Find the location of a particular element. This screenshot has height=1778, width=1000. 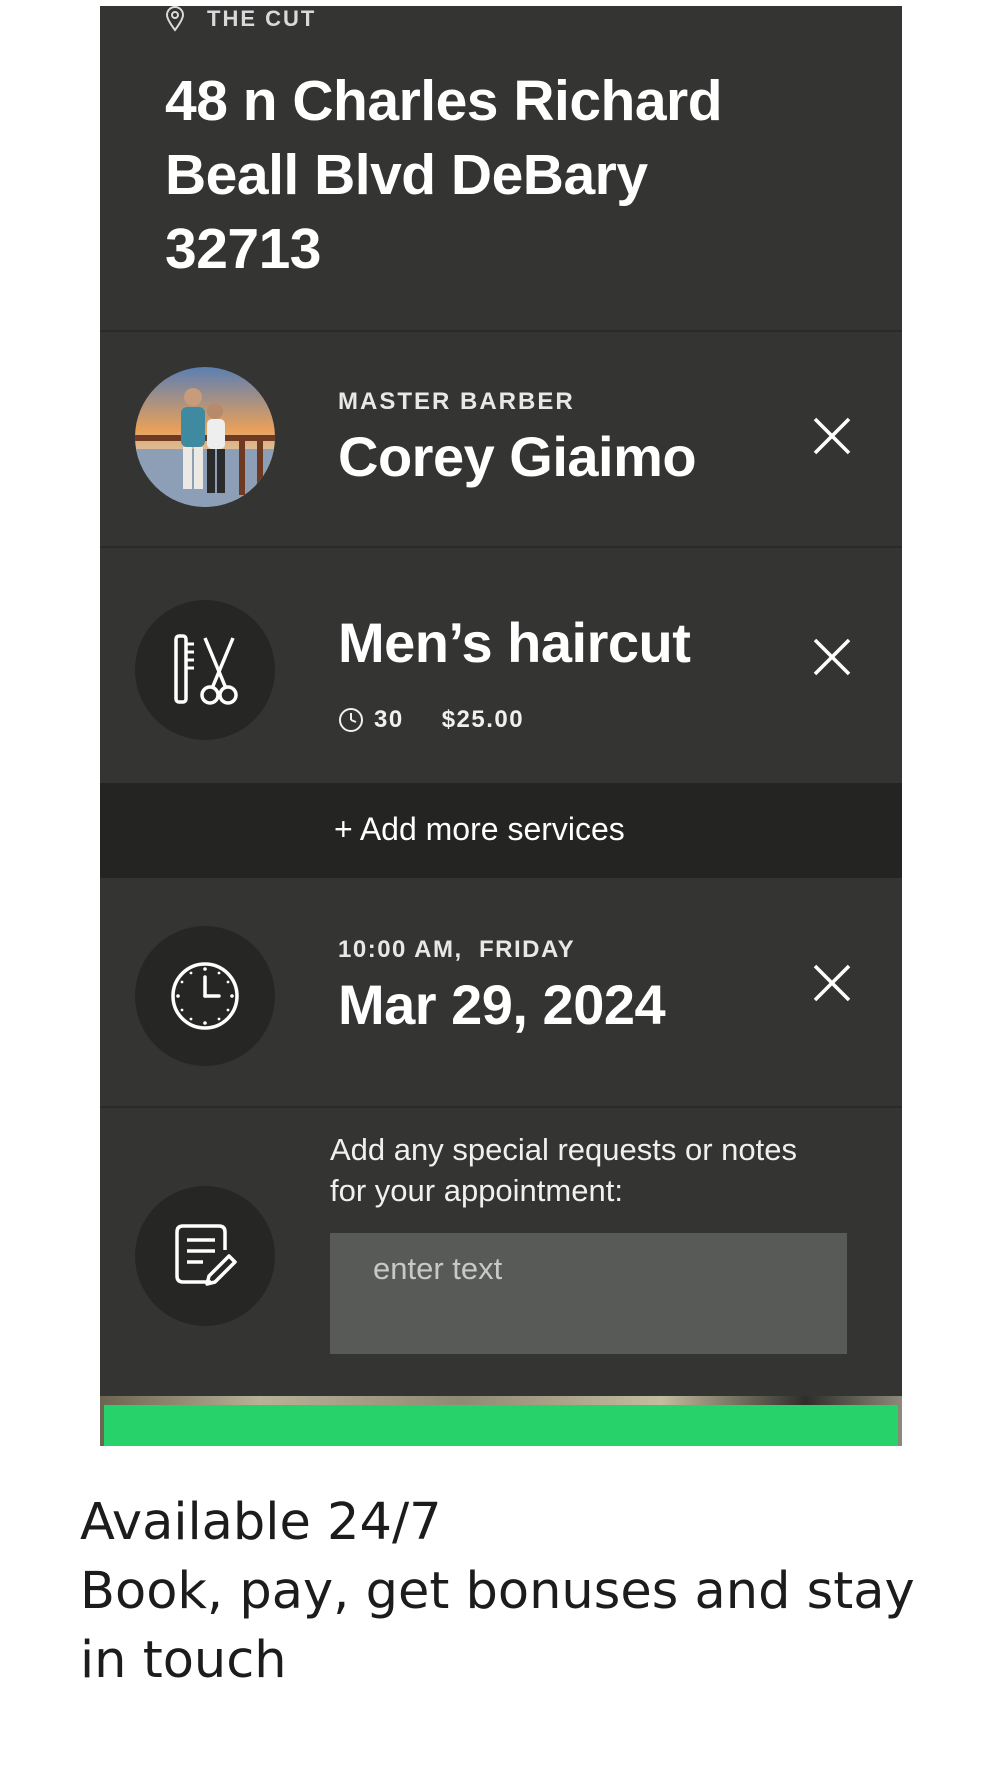

book-button is located at coordinates (501, 1425).